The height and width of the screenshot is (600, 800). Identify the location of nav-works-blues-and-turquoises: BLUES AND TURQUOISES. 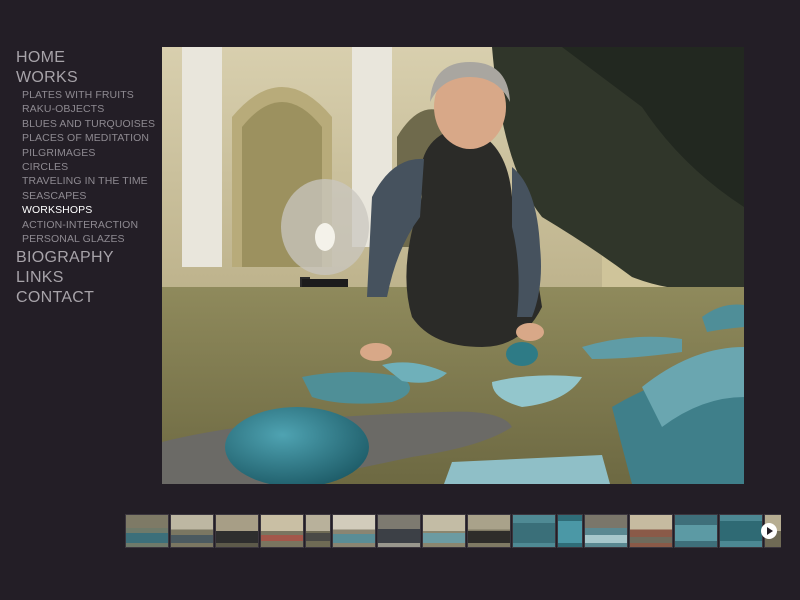
(89, 124).